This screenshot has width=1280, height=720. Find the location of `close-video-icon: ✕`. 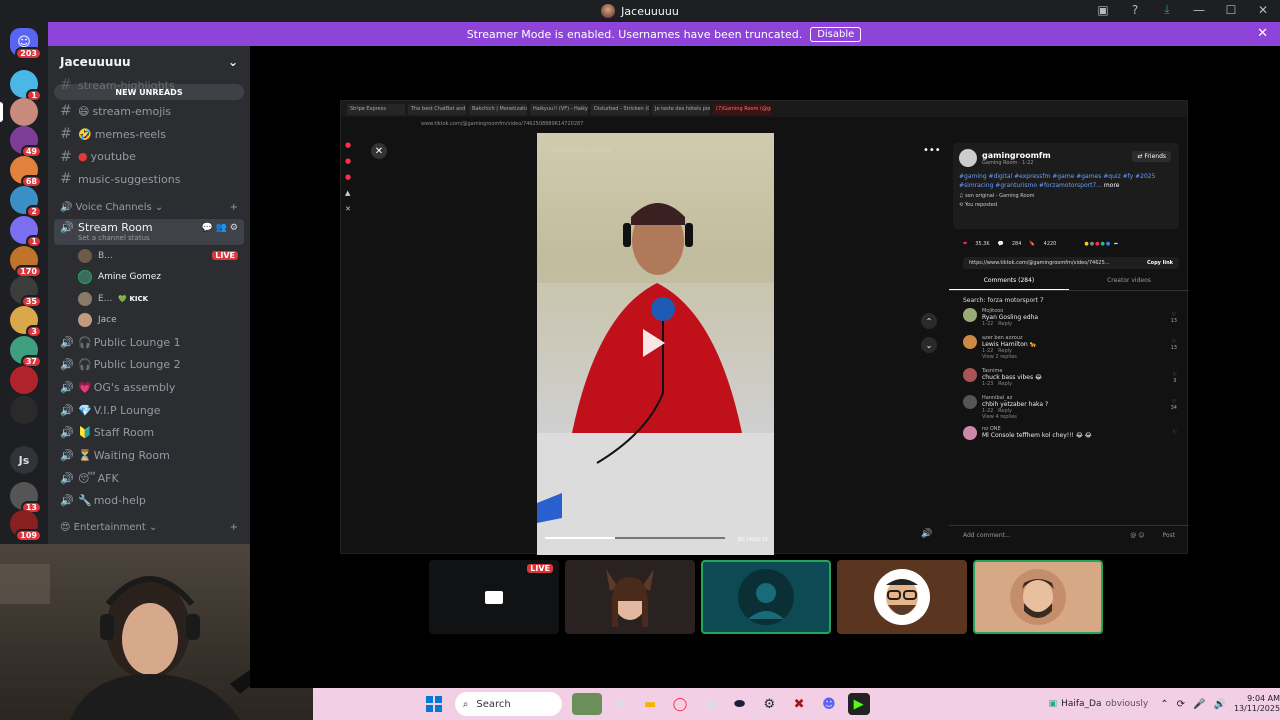

close-video-icon: ✕ is located at coordinates (379, 151).